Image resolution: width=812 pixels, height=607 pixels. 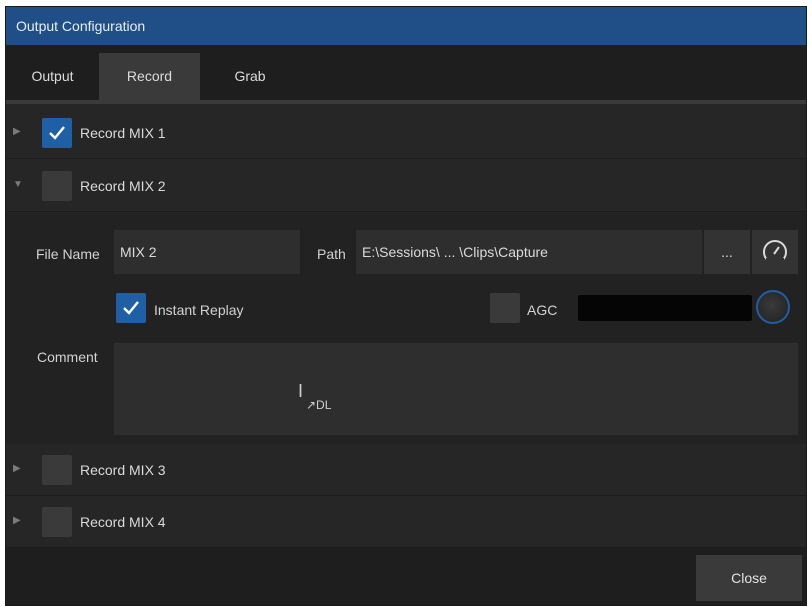 What do you see at coordinates (123, 470) in the screenshot?
I see `record-mix-3-label: Record MIX 3` at bounding box center [123, 470].